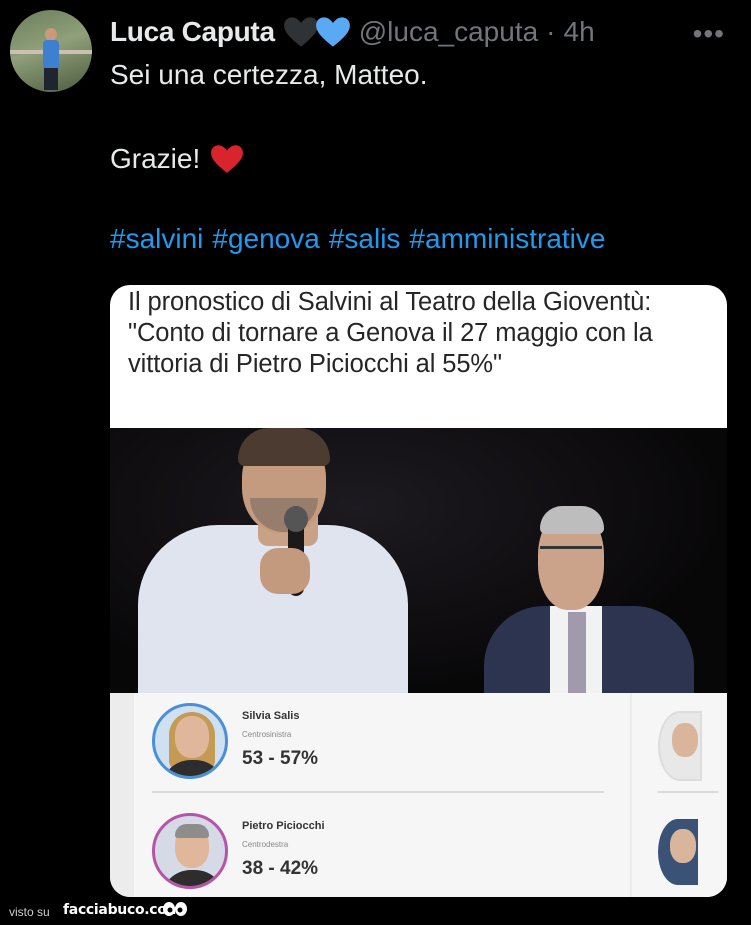 This screenshot has width=751, height=925. What do you see at coordinates (227, 159) in the screenshot?
I see `red-heart-icon` at bounding box center [227, 159].